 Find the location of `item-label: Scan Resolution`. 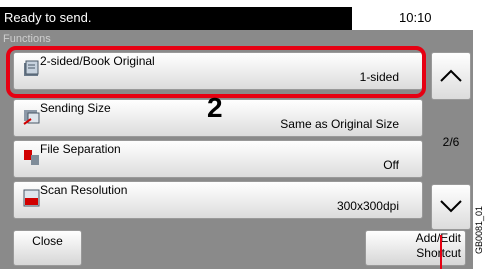

item-label: Scan Resolution is located at coordinates (84, 190).